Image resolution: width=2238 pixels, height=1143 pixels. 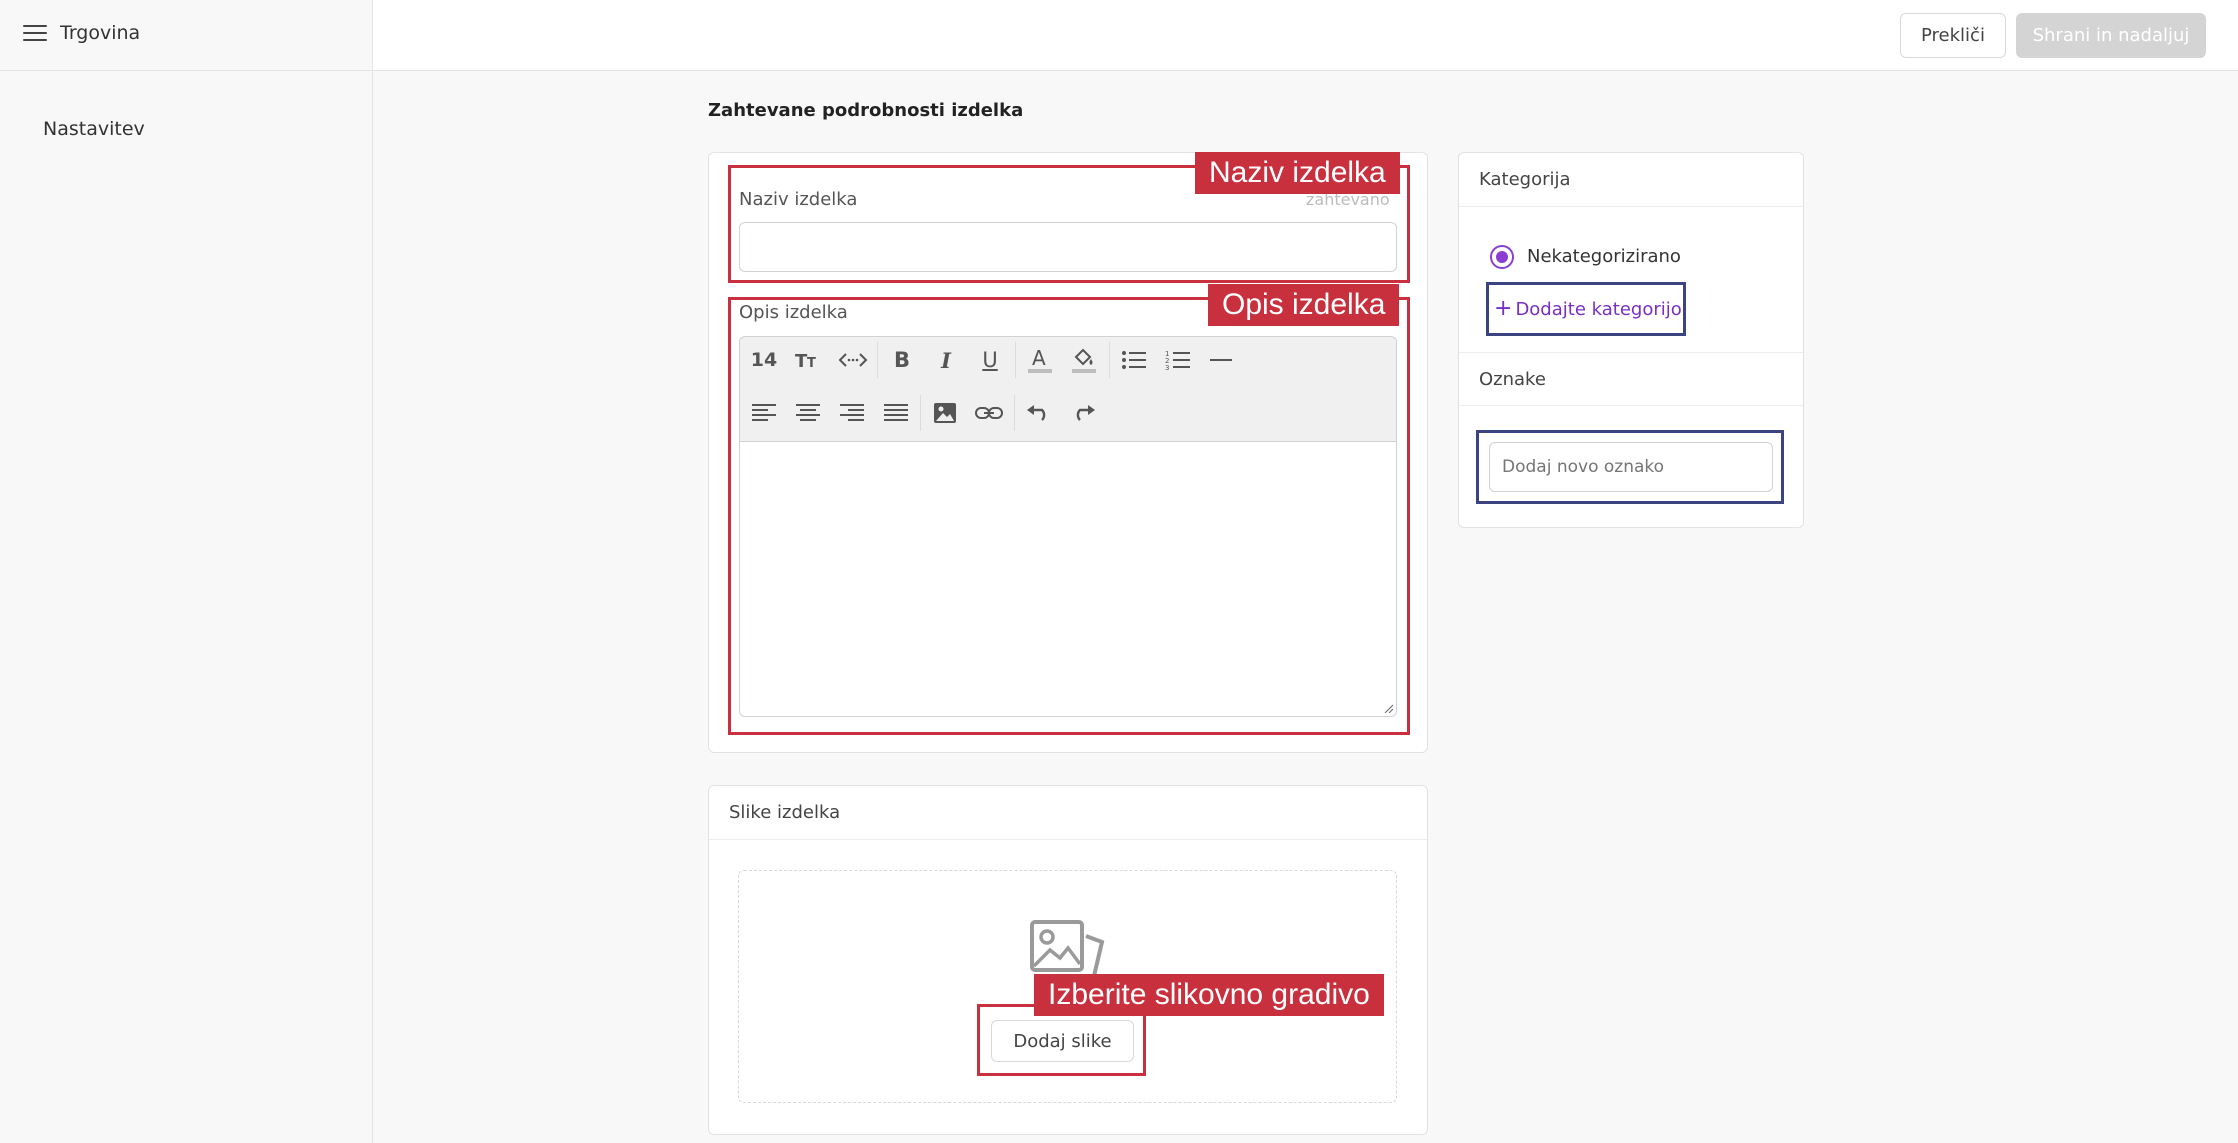 What do you see at coordinates (1069, 516) in the screenshot?
I see `annotation-box-description` at bounding box center [1069, 516].